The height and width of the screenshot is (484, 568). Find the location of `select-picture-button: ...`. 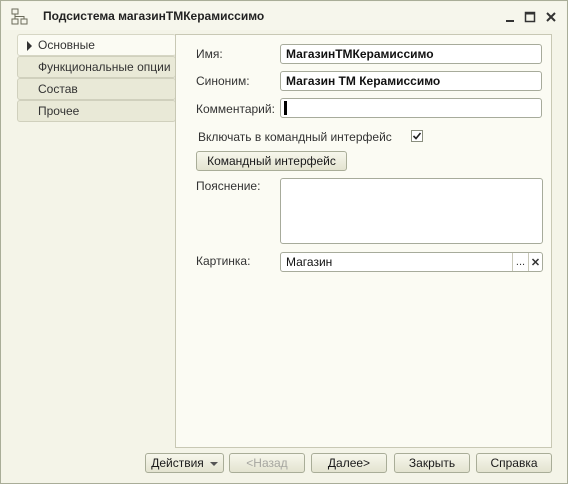

select-picture-button: ... is located at coordinates (520, 262).